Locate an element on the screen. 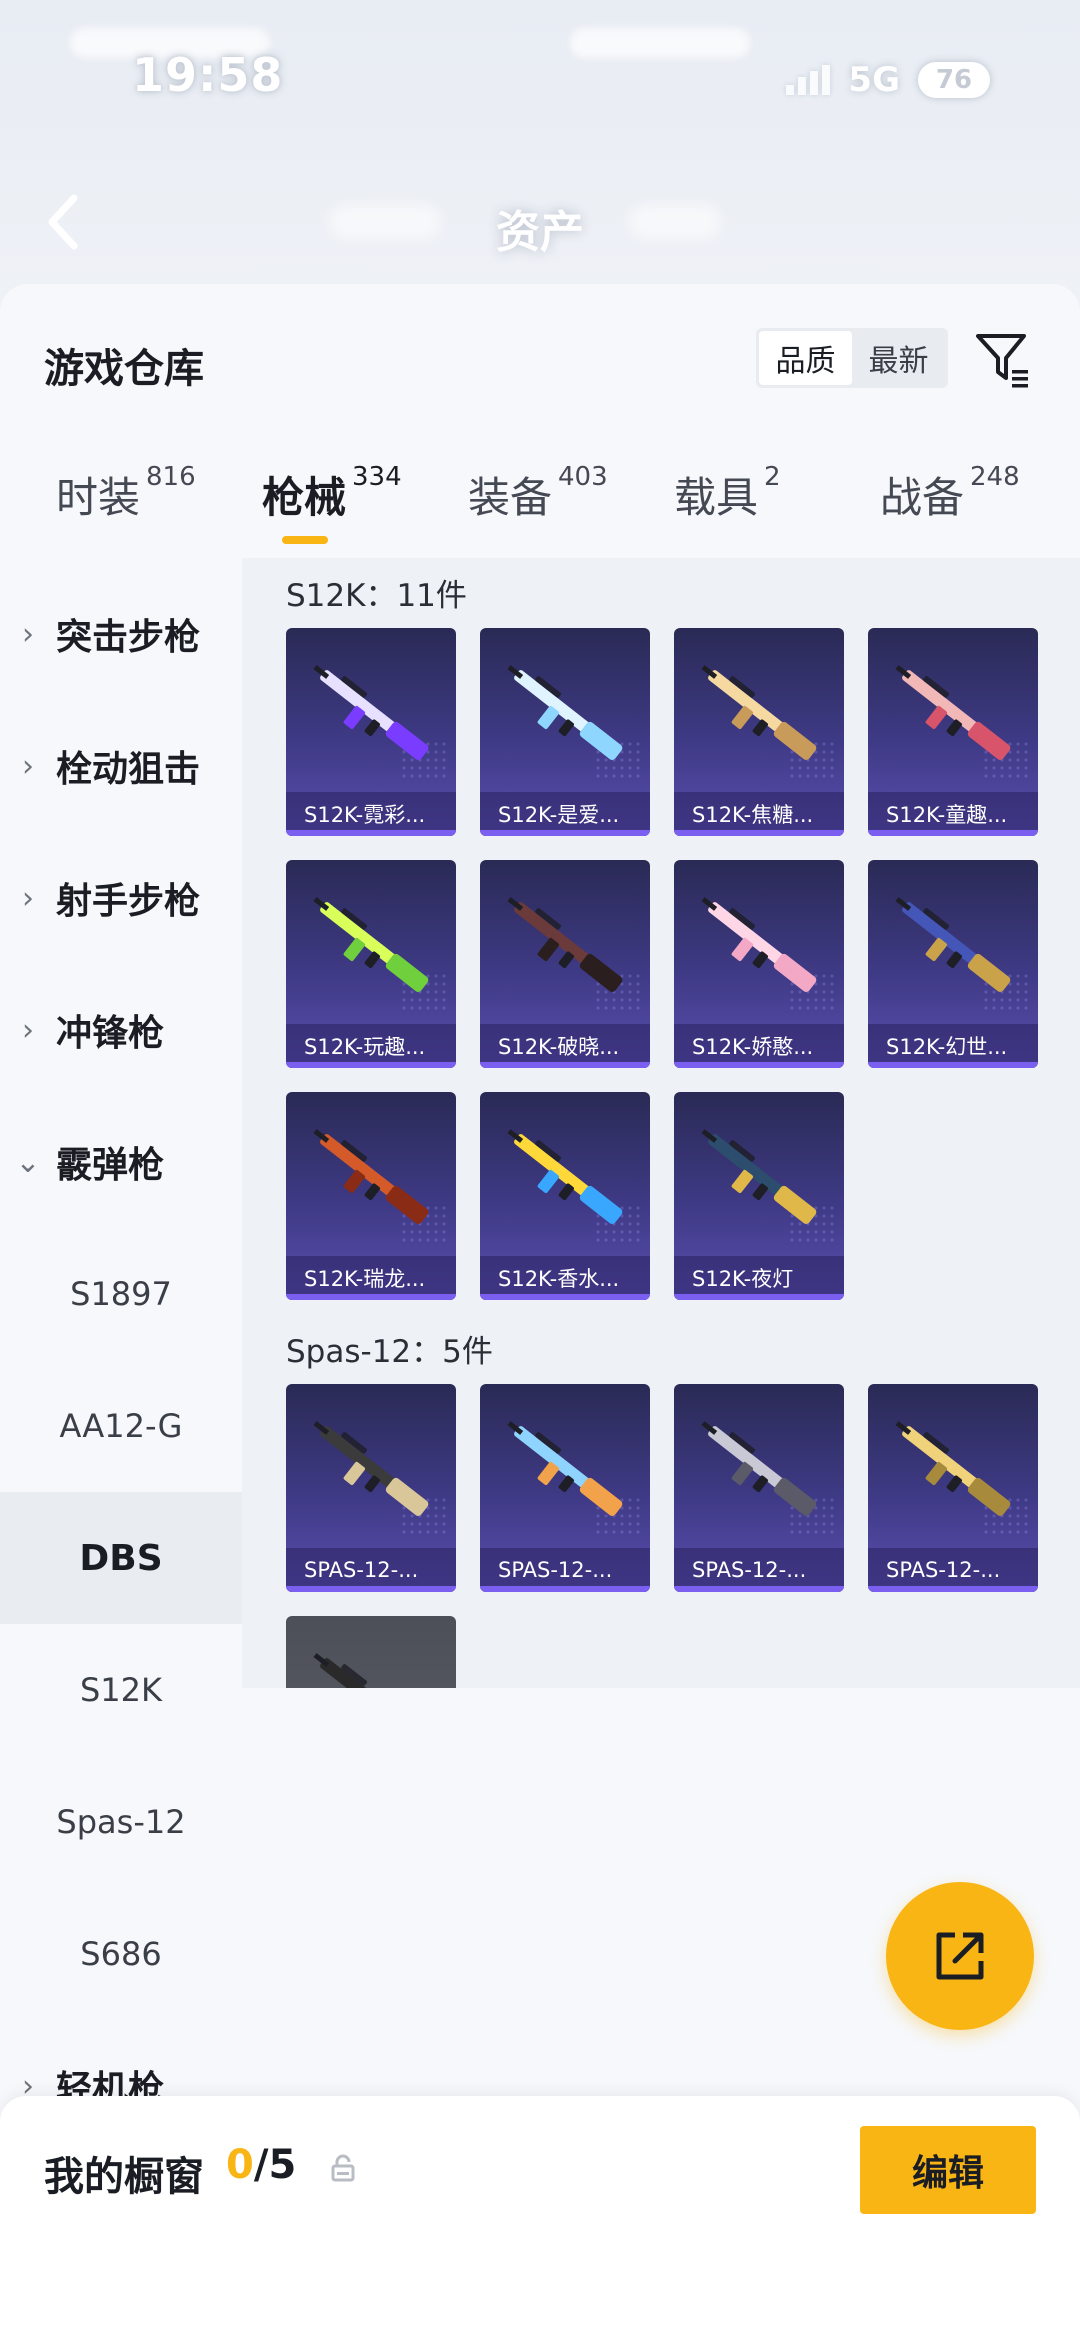  share-button is located at coordinates (960, 1956).